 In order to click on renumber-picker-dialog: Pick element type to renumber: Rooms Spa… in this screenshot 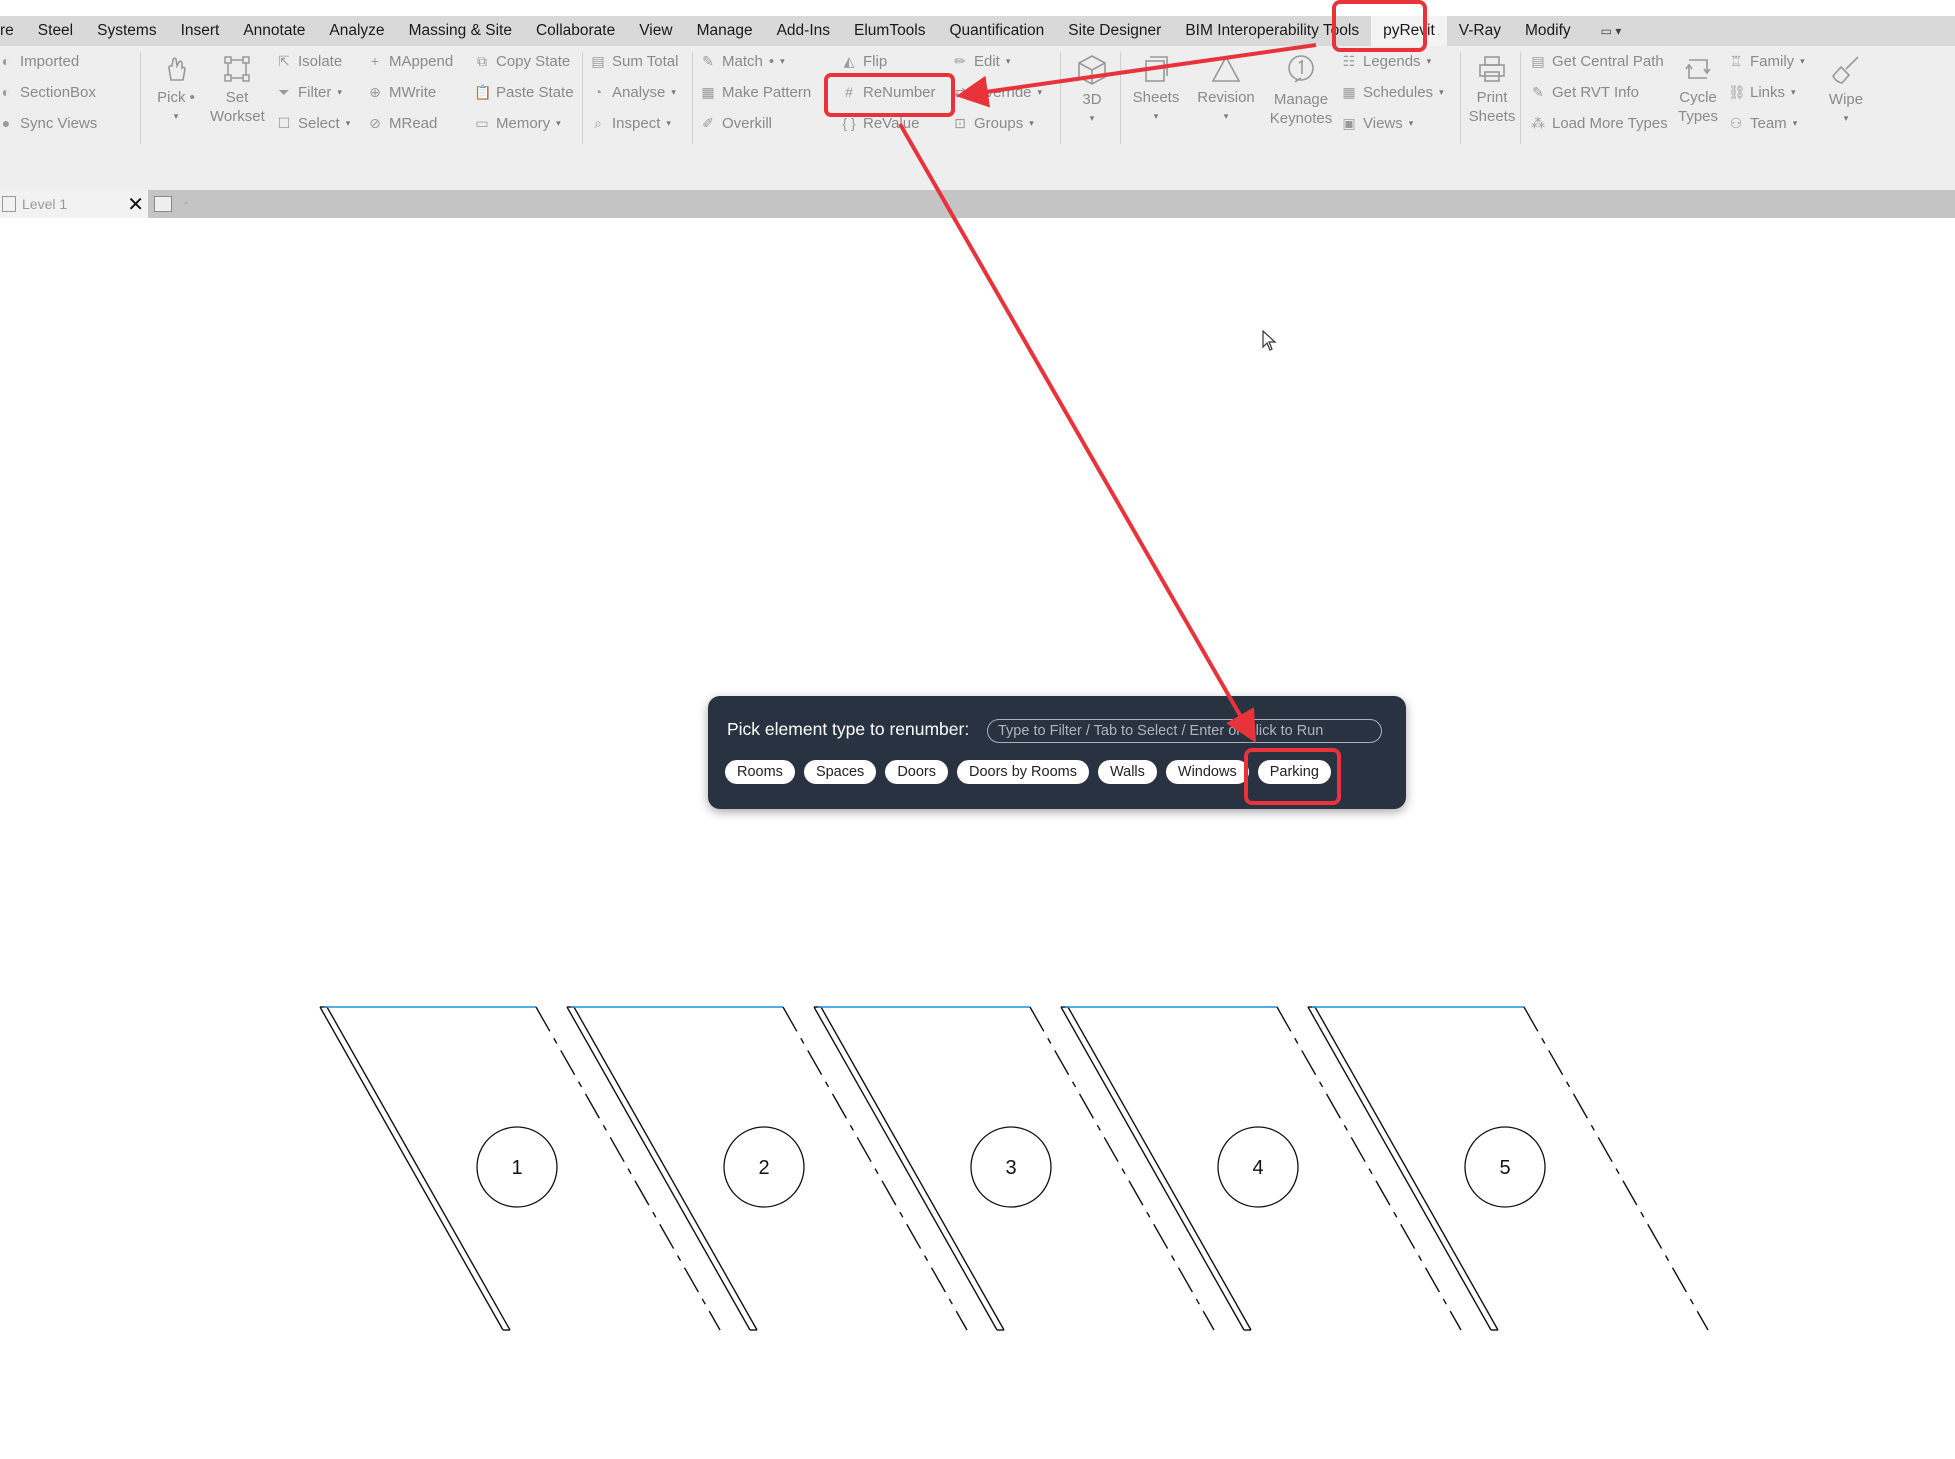, I will do `click(1057, 752)`.